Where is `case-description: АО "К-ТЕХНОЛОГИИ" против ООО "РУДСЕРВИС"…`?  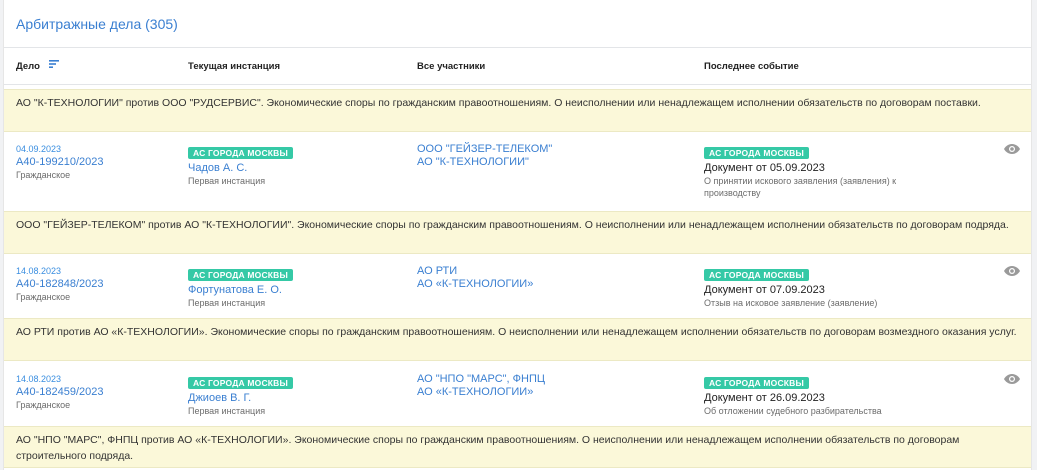 case-description: АО "К-ТЕХНОЛОГИИ" против ООО "РУДСЕРВИС"… is located at coordinates (517, 110).